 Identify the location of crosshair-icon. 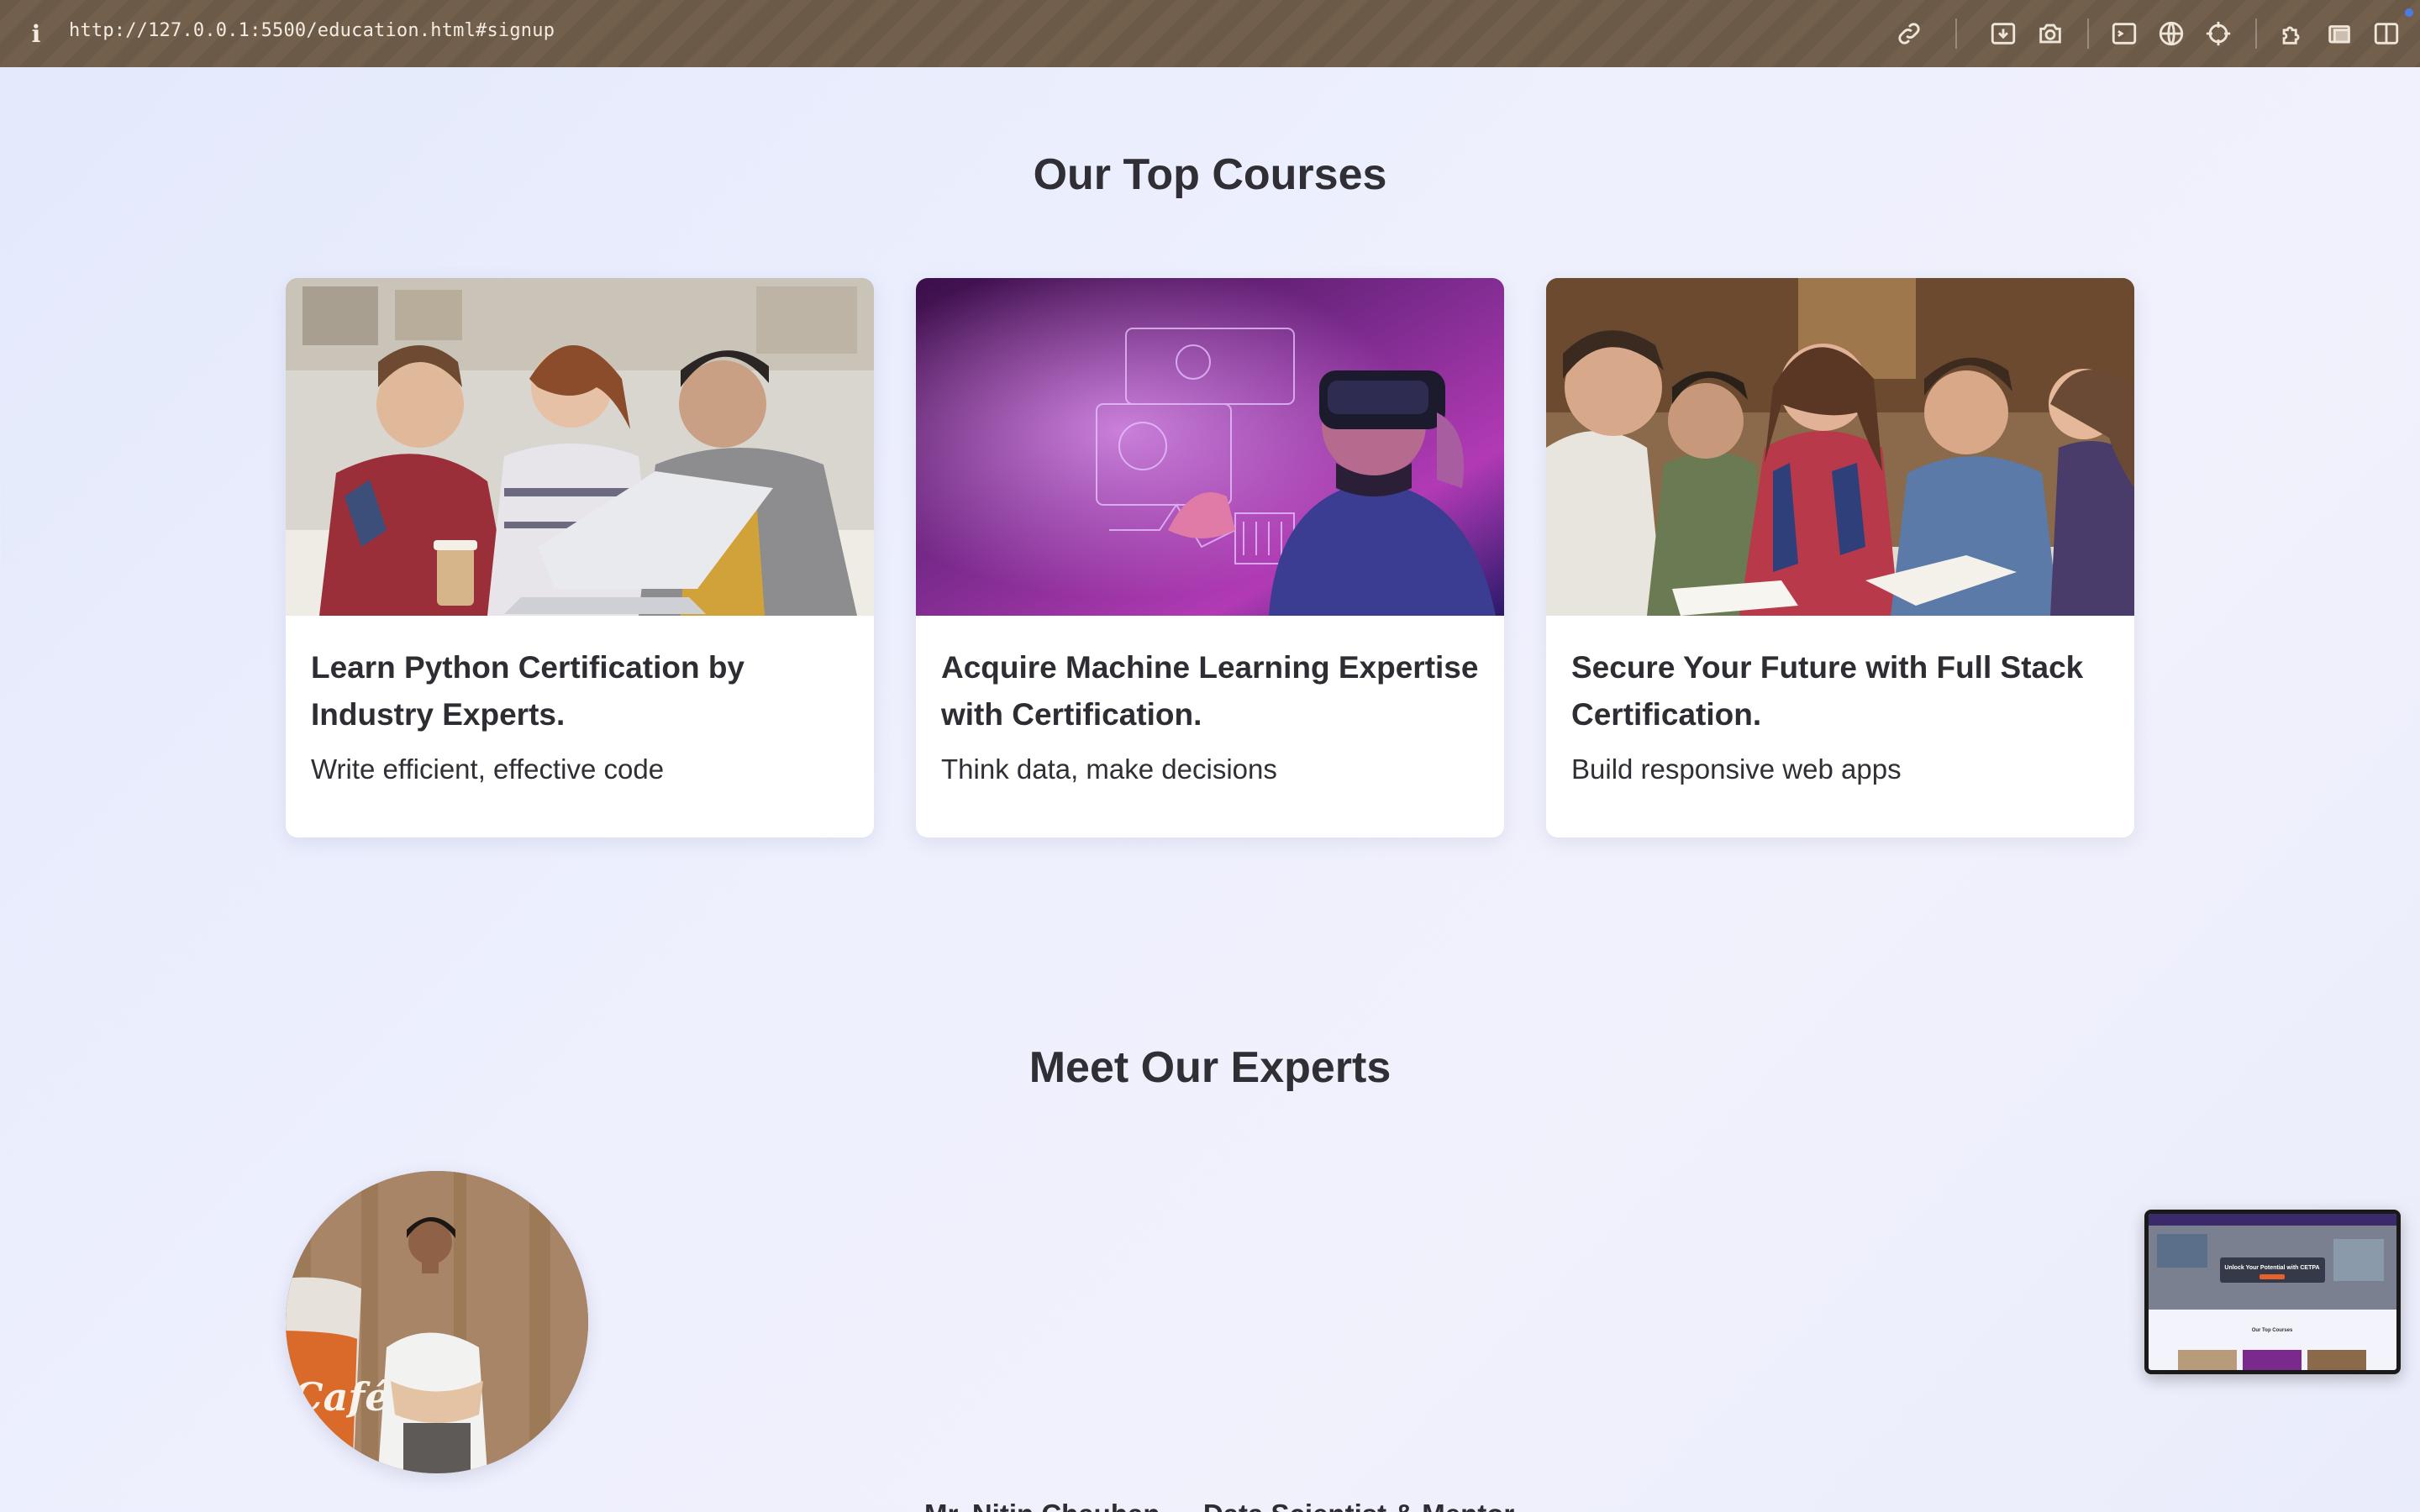
(2218, 33).